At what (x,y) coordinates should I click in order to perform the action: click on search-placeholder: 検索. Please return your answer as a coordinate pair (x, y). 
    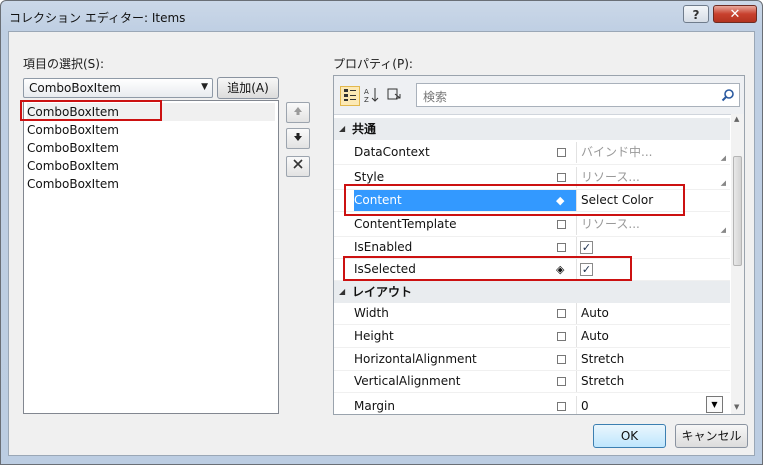
    Looking at the image, I should click on (435, 97).